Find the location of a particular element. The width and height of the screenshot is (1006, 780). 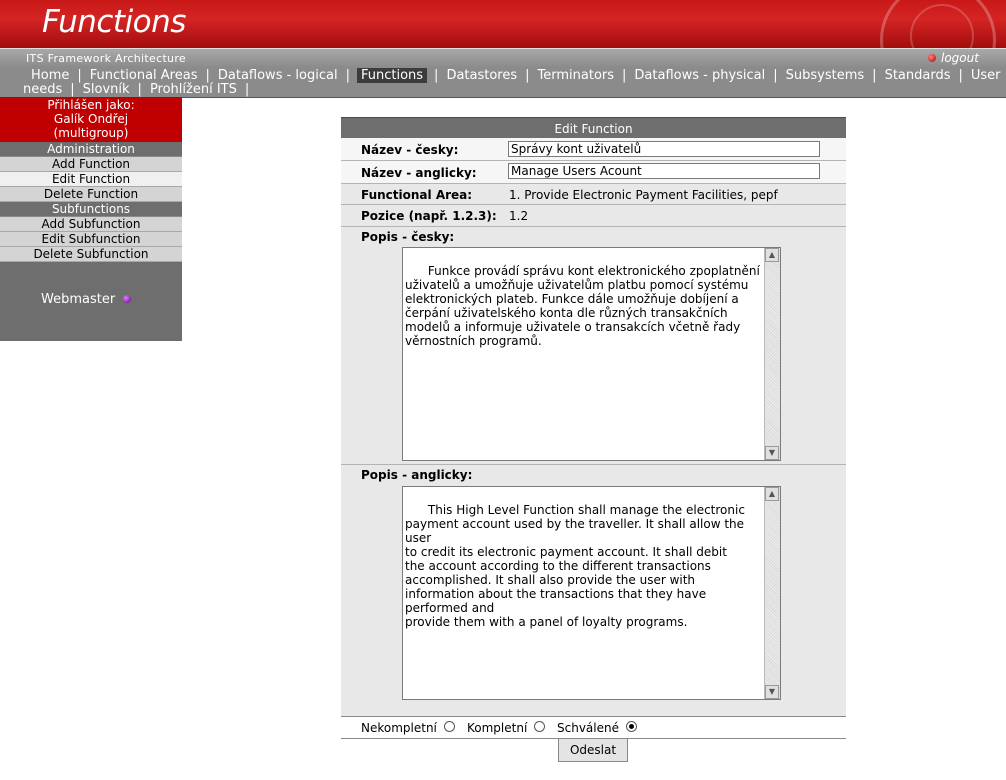

sidebar-item-delete-subfunction: Delete Subfunction is located at coordinates (91, 254).